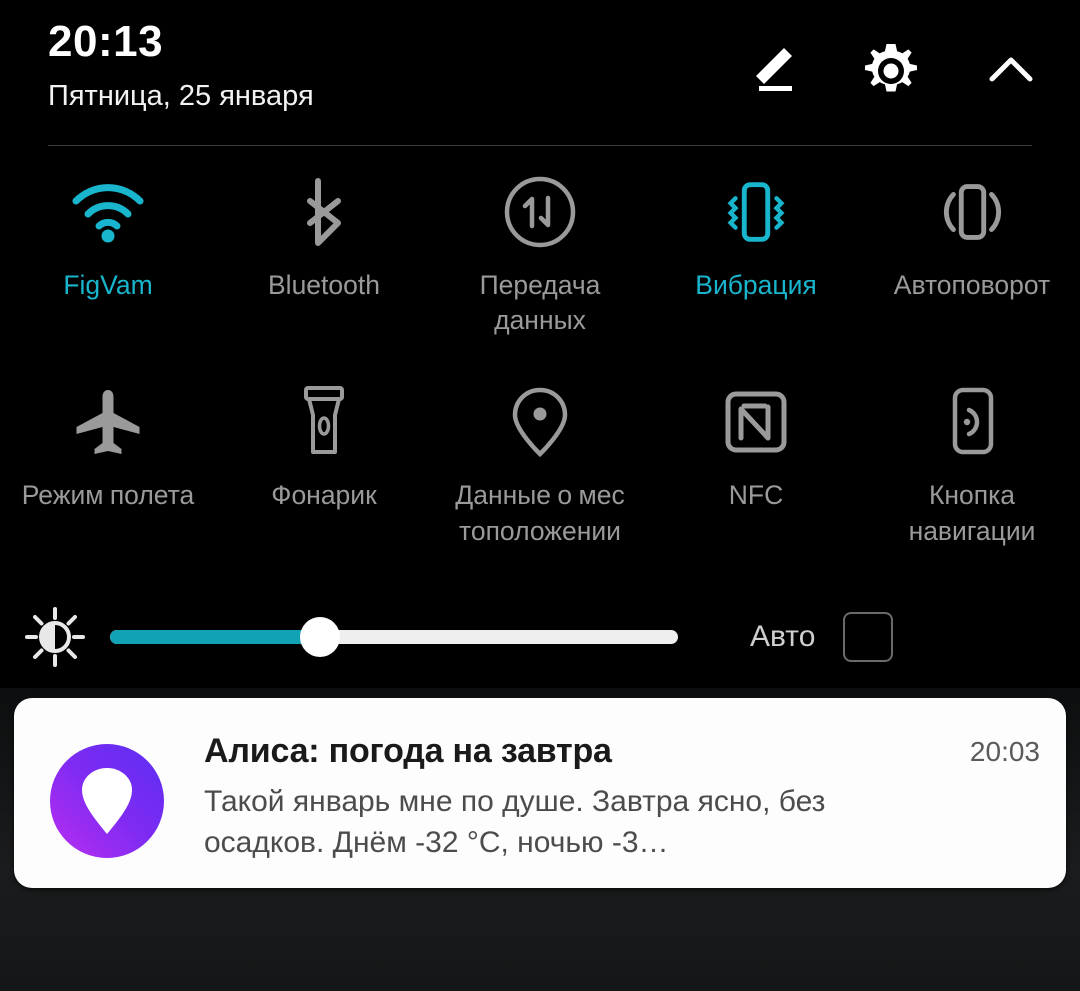  What do you see at coordinates (756, 212) in the screenshot?
I see `vibration-icon` at bounding box center [756, 212].